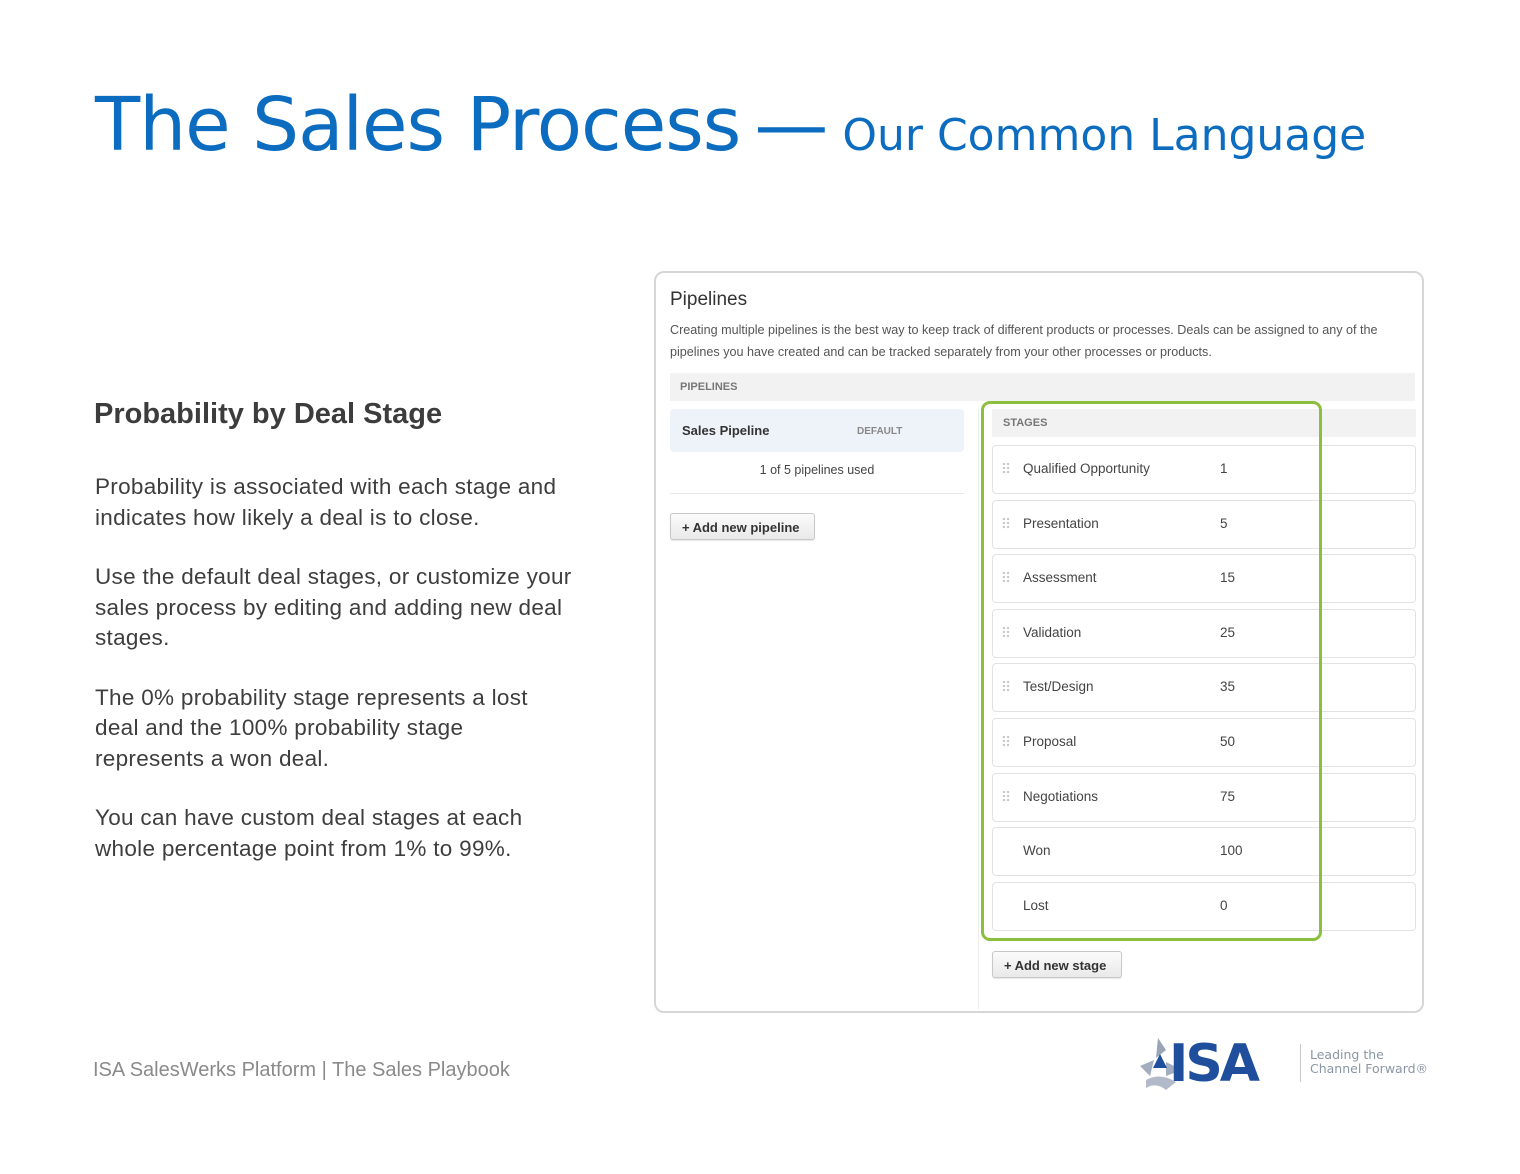 Image resolution: width=1520 pixels, height=1174 pixels. What do you see at coordinates (1224, 523) in the screenshot?
I see `stage-probability: 5` at bounding box center [1224, 523].